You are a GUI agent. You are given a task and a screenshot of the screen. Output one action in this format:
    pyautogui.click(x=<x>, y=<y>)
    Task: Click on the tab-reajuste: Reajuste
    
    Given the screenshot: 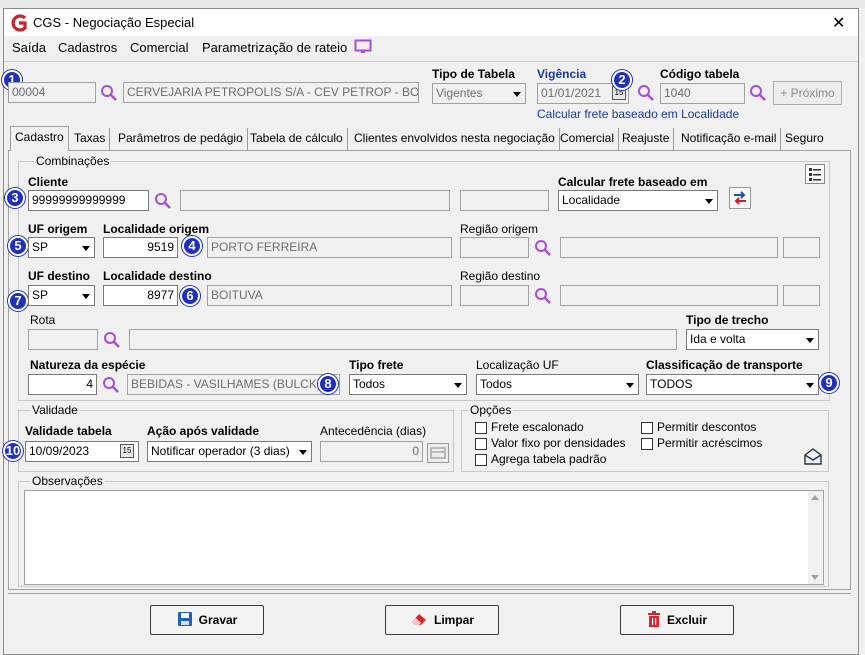 What is the action you would take?
    pyautogui.click(x=646, y=139)
    